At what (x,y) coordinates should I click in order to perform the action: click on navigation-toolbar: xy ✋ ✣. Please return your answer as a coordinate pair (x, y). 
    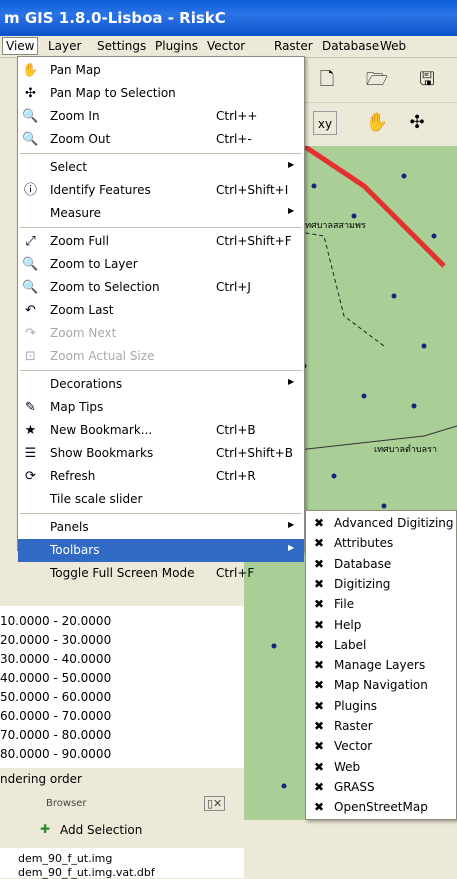
    Looking at the image, I should click on (381, 124).